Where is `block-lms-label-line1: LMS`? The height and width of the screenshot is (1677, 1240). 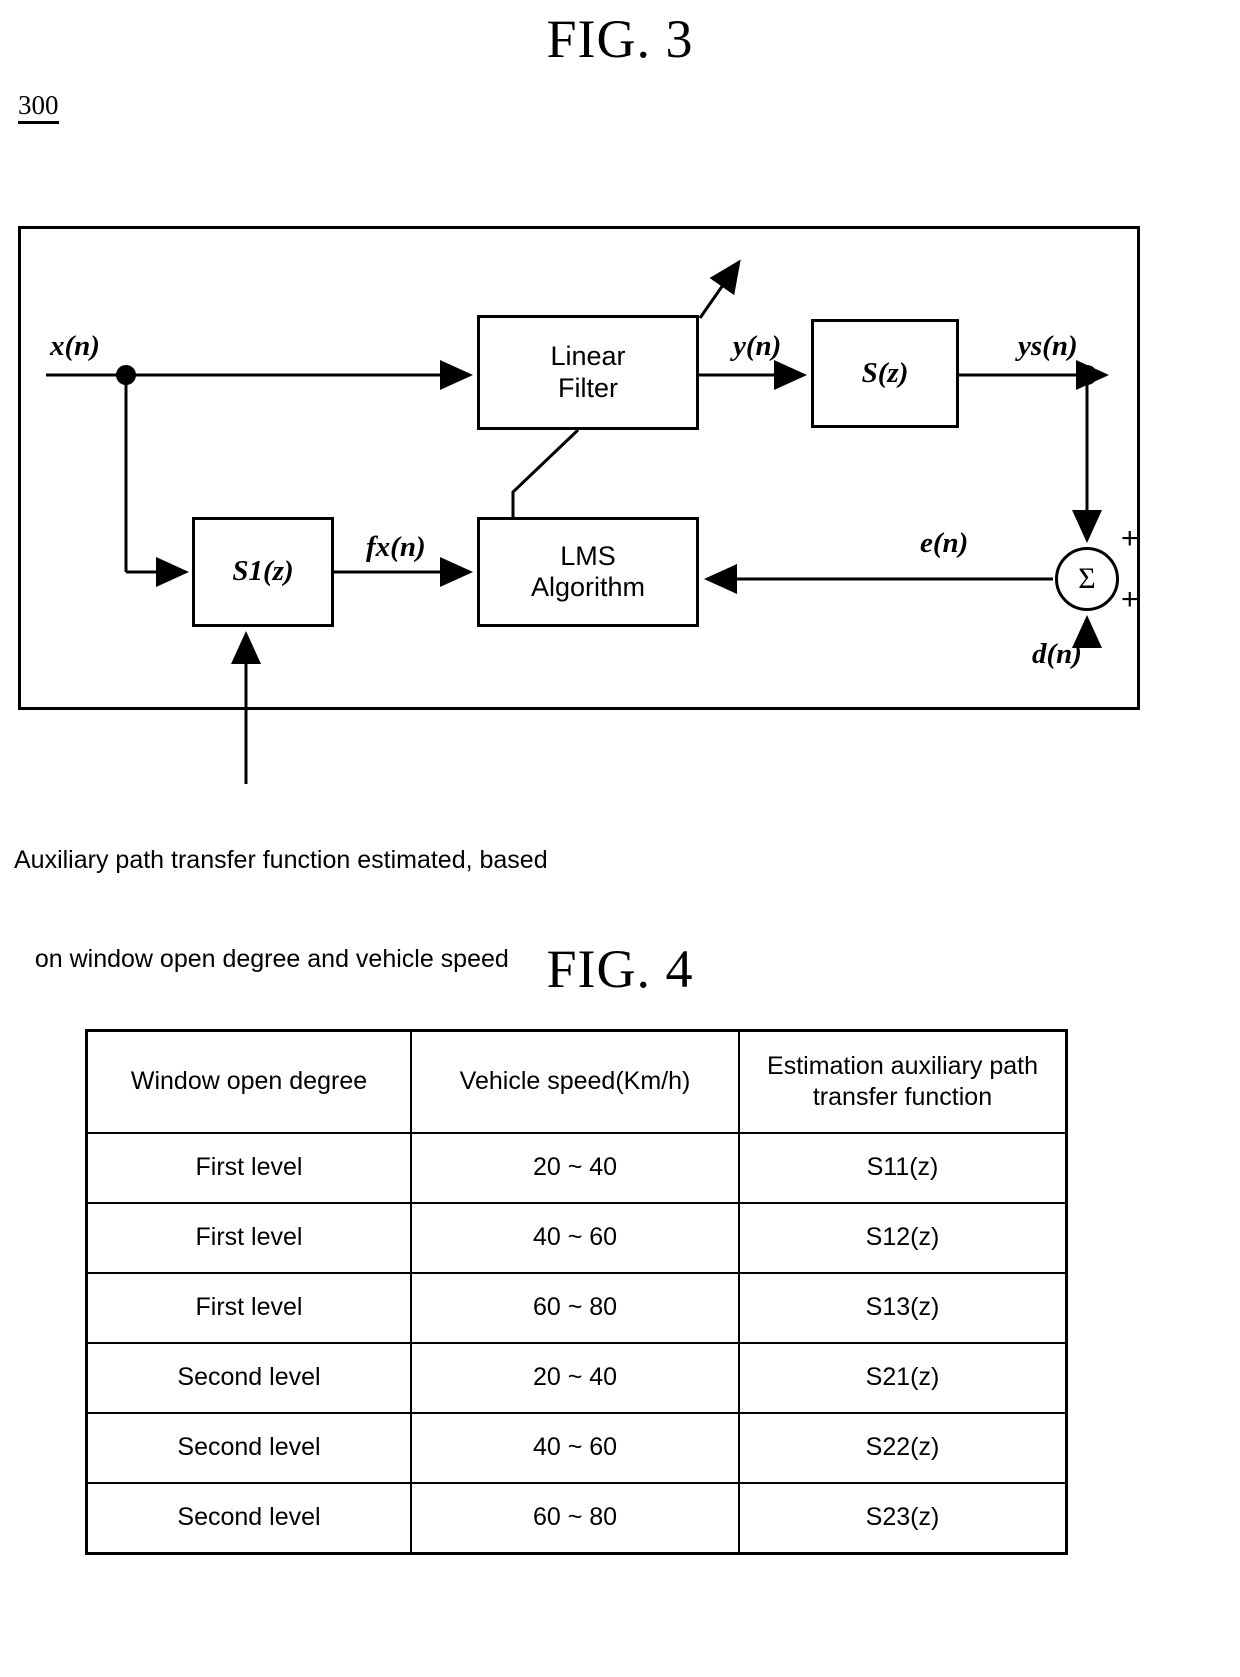
block-lms-label-line1: LMS is located at coordinates (588, 555).